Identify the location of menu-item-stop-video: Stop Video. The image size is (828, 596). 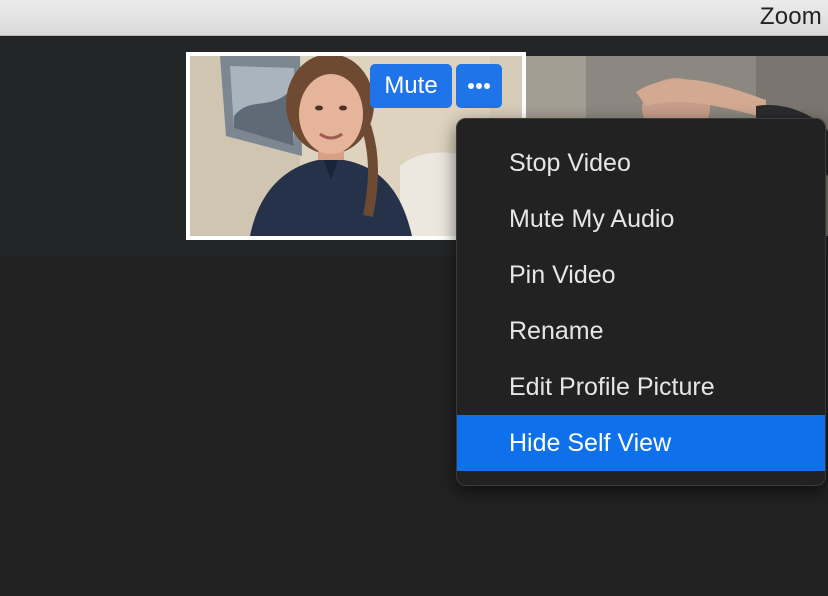
(641, 163).